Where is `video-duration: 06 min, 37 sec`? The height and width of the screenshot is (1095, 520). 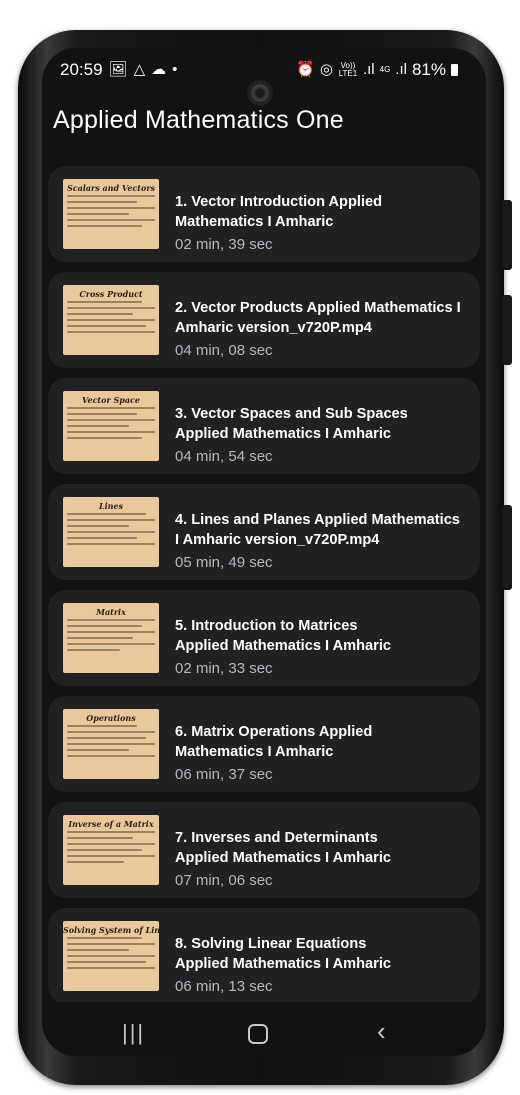
video-duration: 06 min, 37 sec is located at coordinates (224, 774).